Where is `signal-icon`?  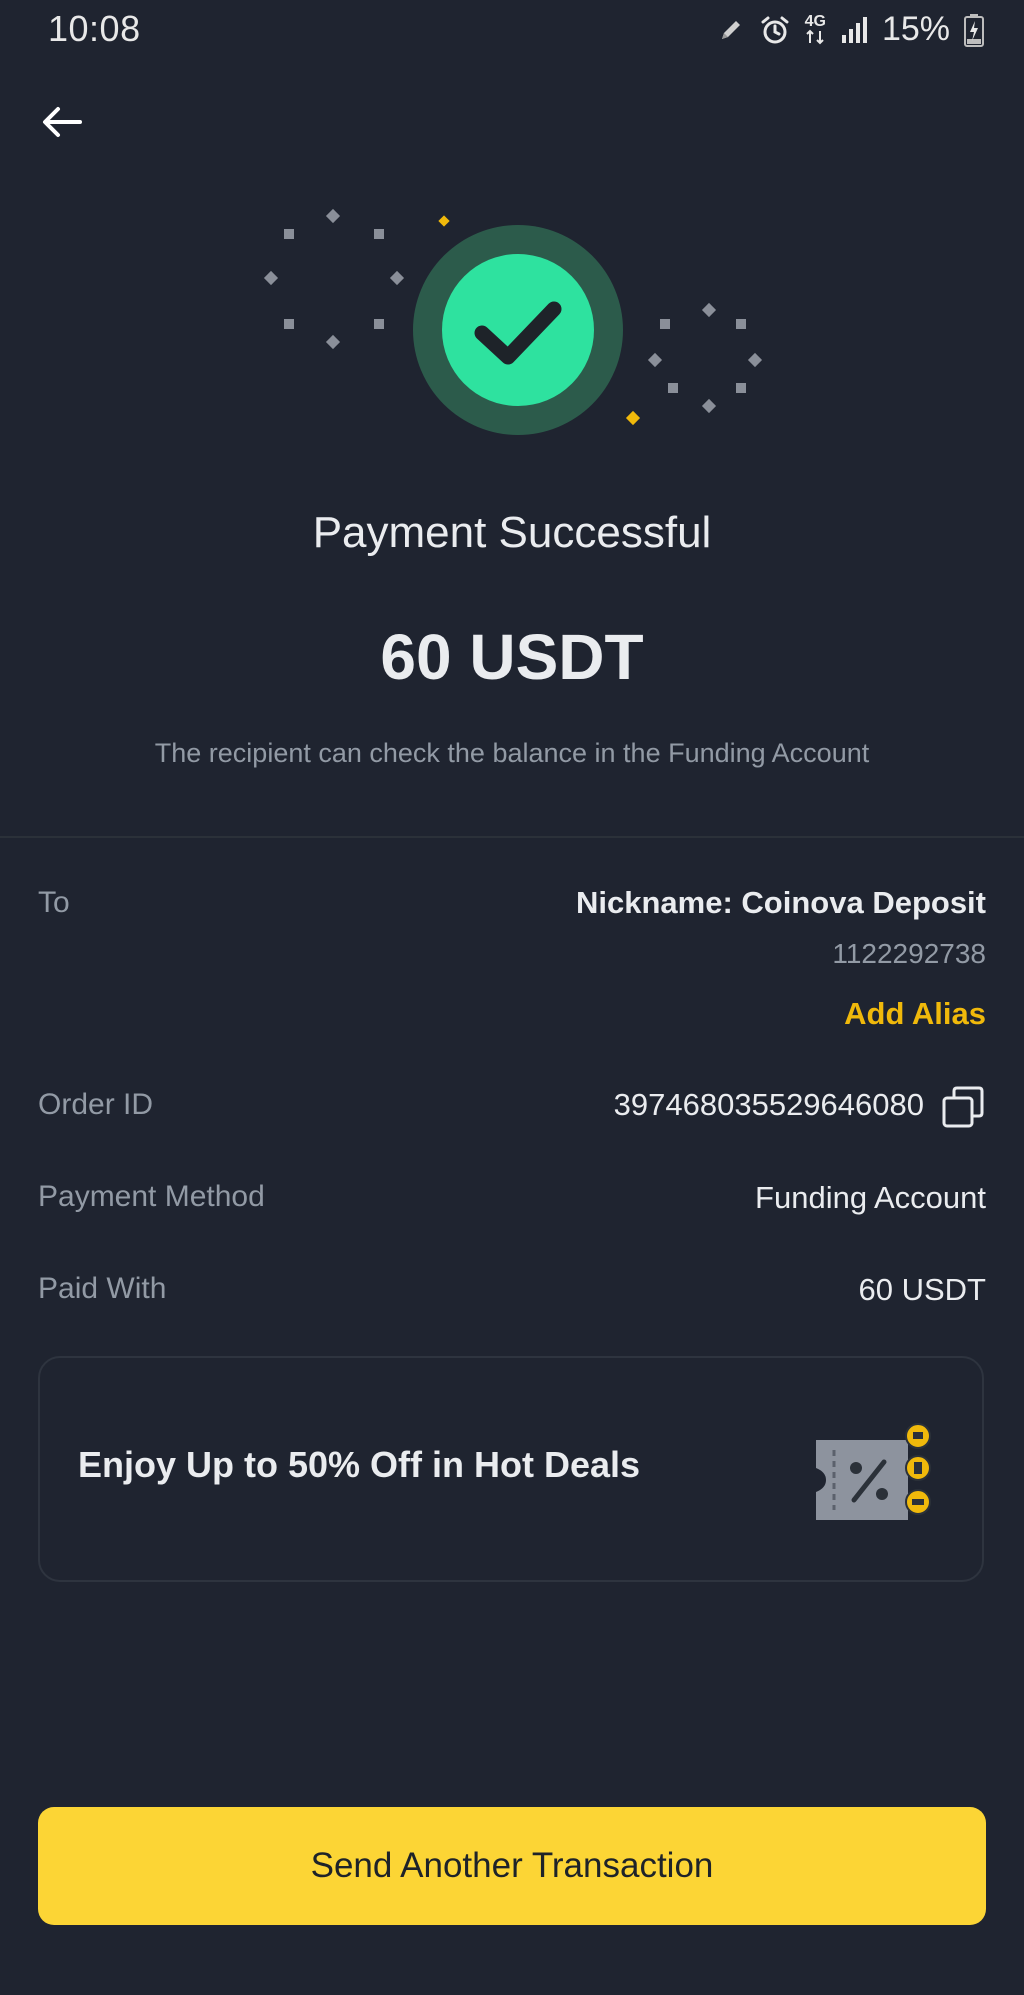
signal-icon is located at coordinates (854, 30).